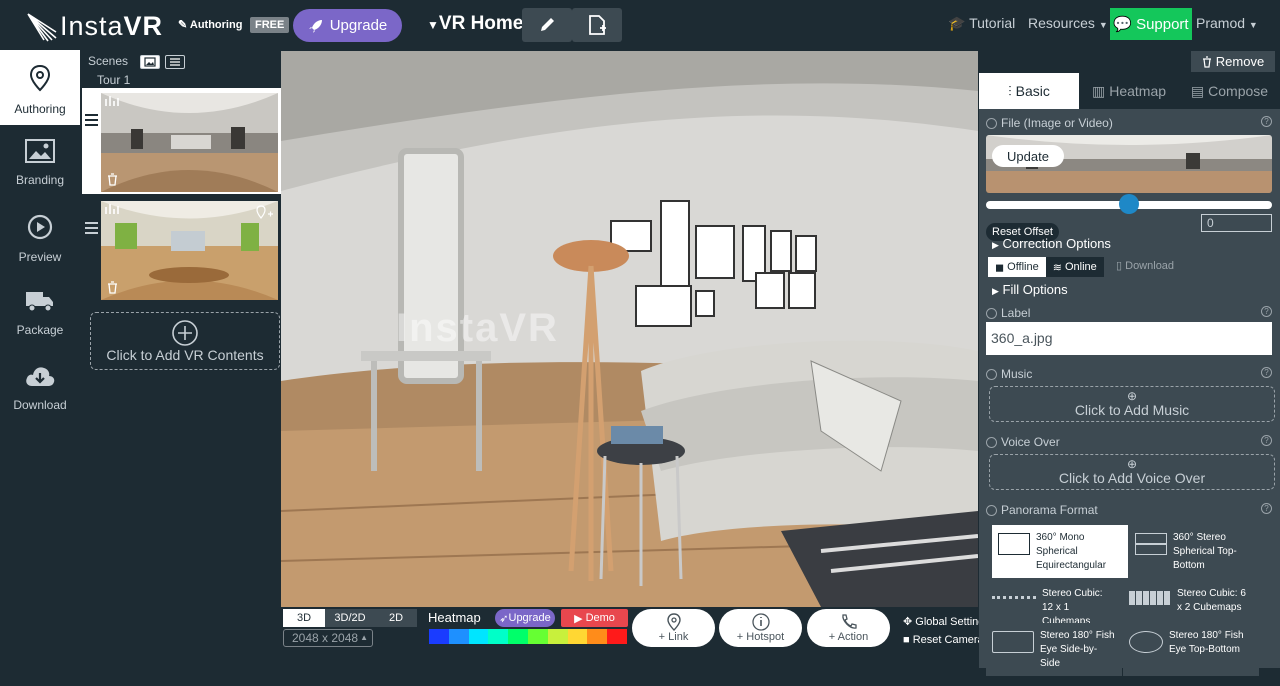 This screenshot has width=1280, height=686. I want to click on scenes-header: Scenes Tour 1, so click(182, 69).